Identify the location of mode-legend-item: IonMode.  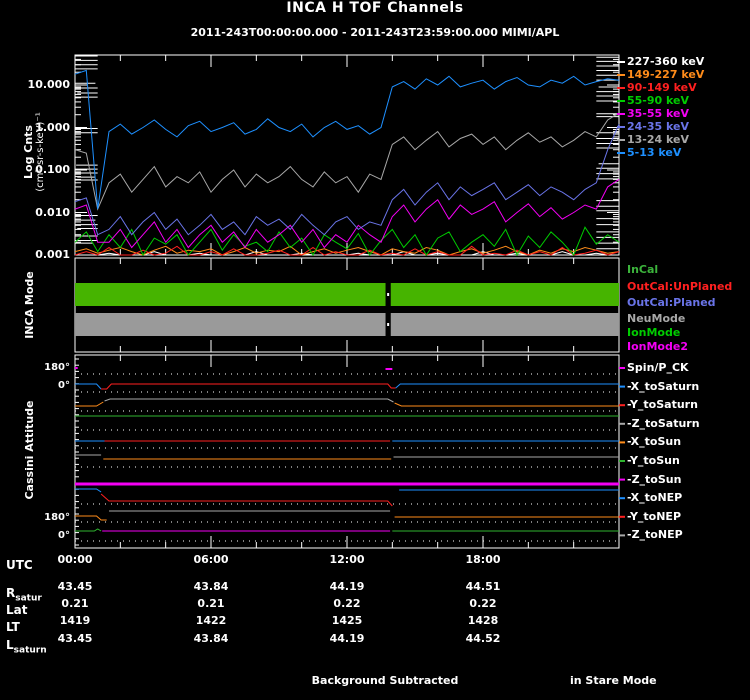
(654, 332).